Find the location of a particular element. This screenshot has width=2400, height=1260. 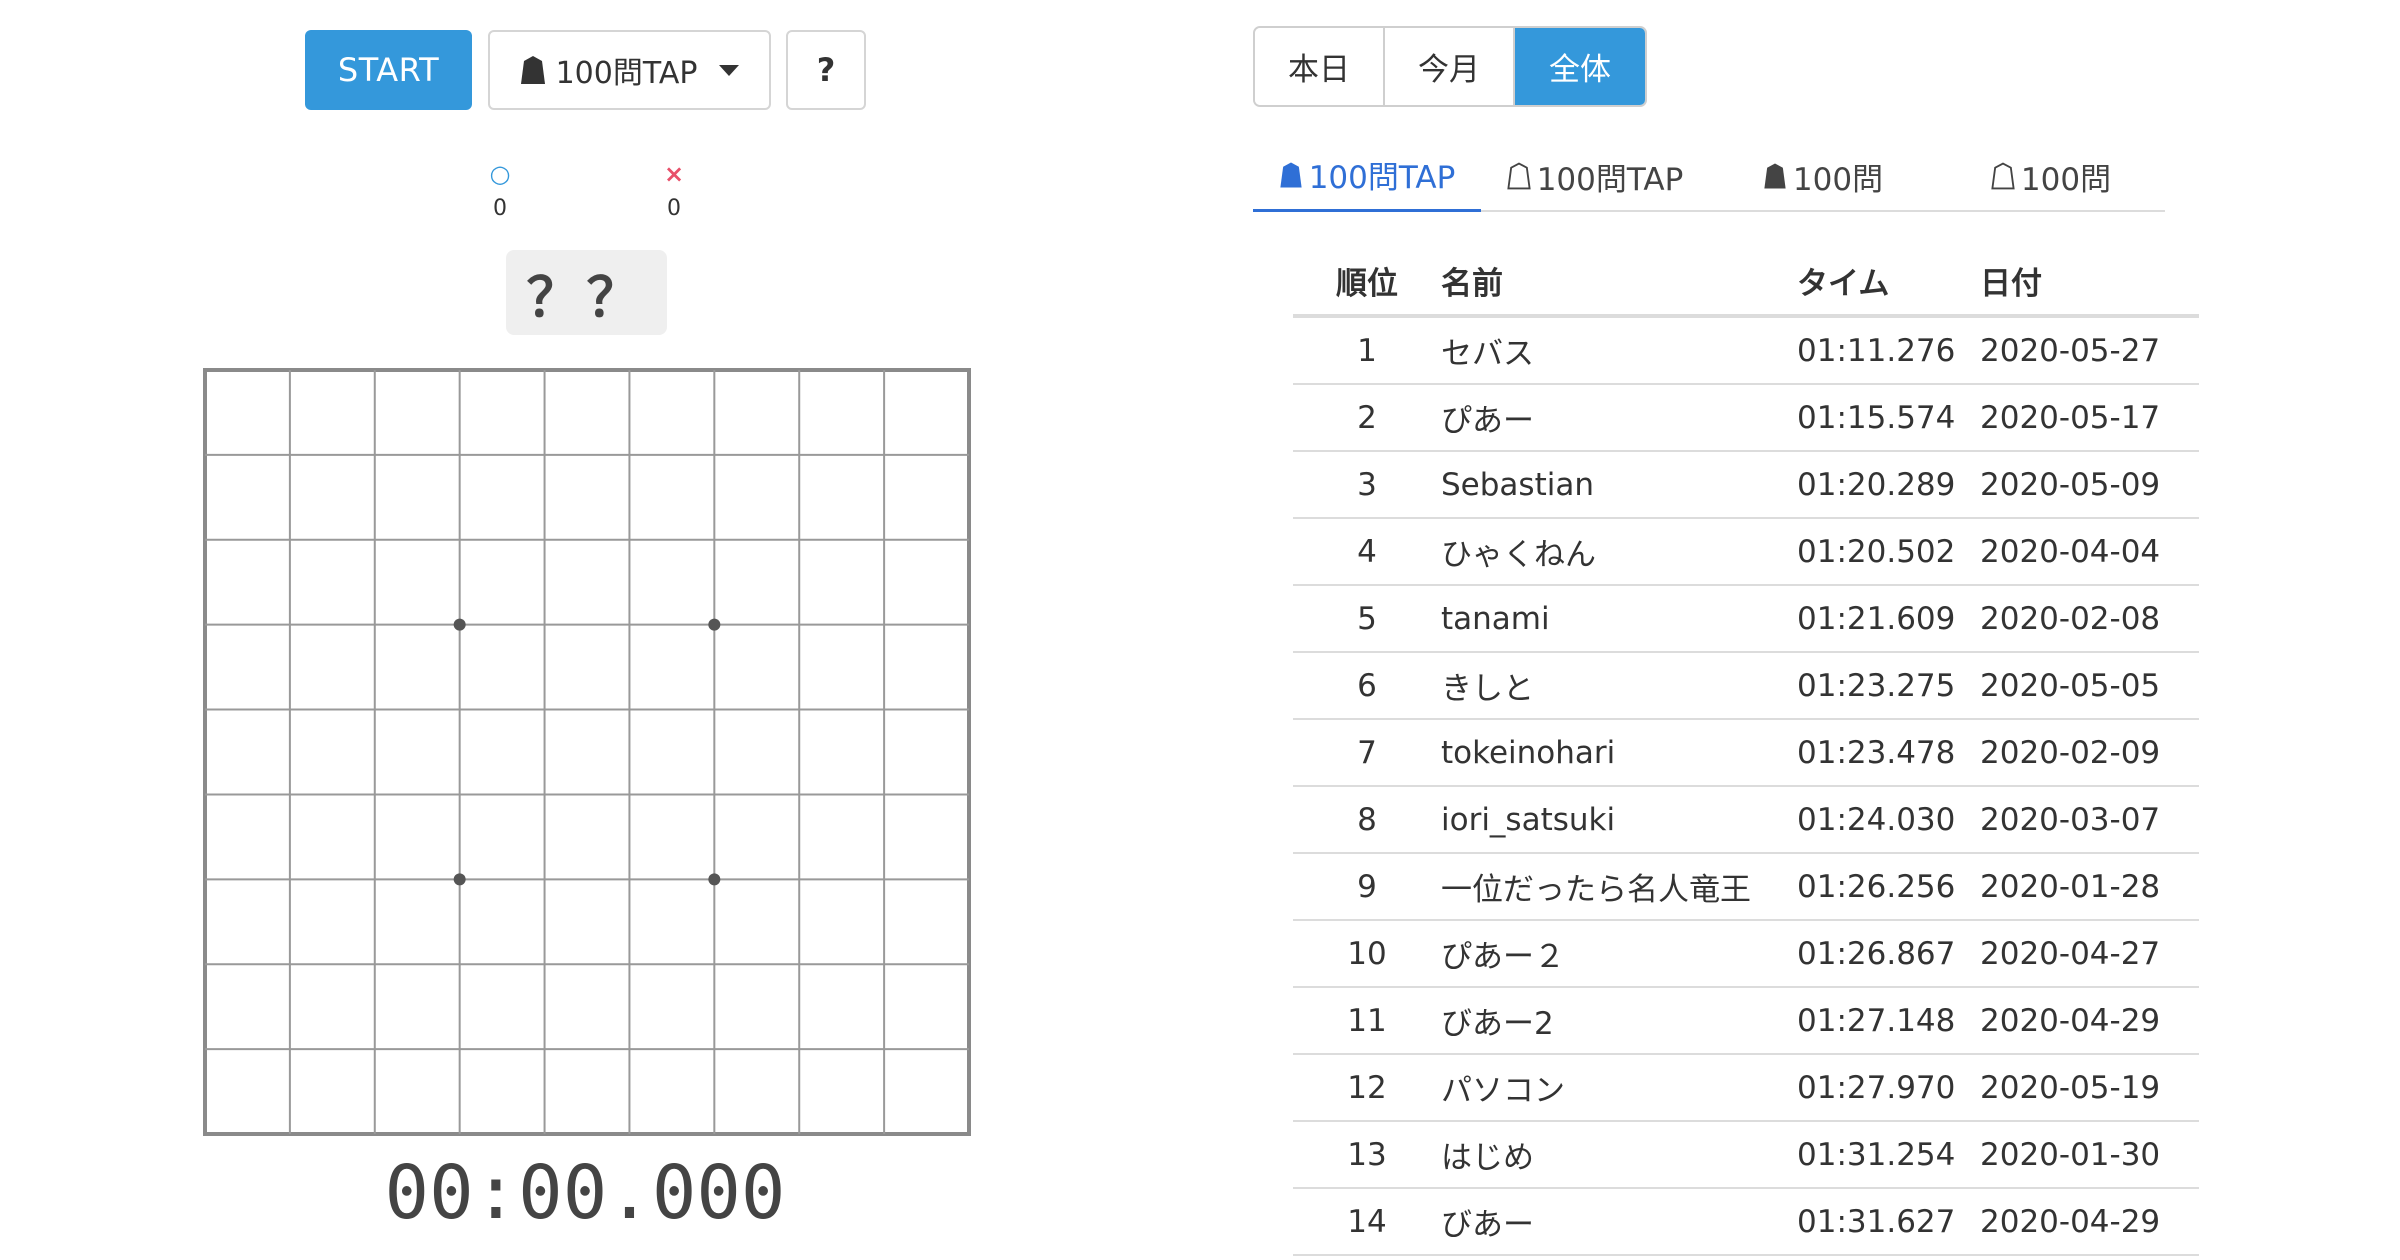

cell-rank: 2 is located at coordinates (1367, 418).